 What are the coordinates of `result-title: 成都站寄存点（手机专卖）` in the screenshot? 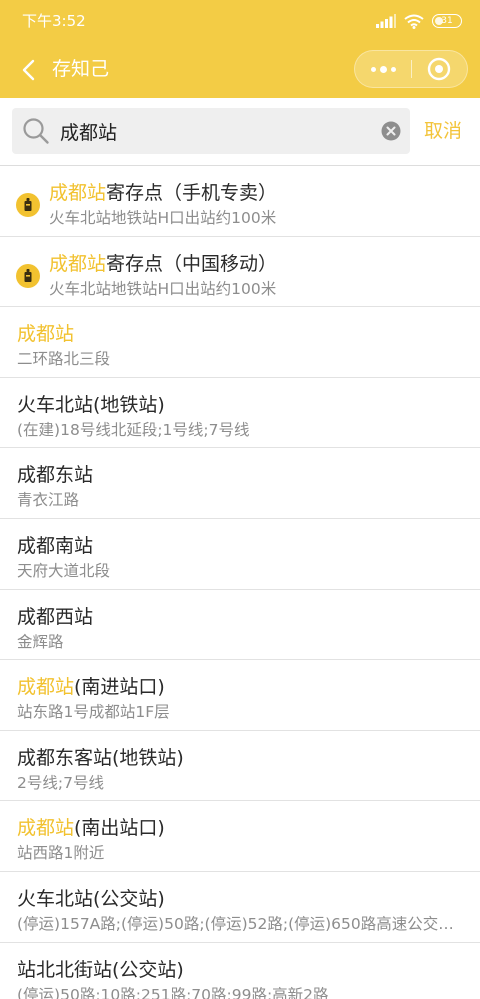 It's located at (163, 193).